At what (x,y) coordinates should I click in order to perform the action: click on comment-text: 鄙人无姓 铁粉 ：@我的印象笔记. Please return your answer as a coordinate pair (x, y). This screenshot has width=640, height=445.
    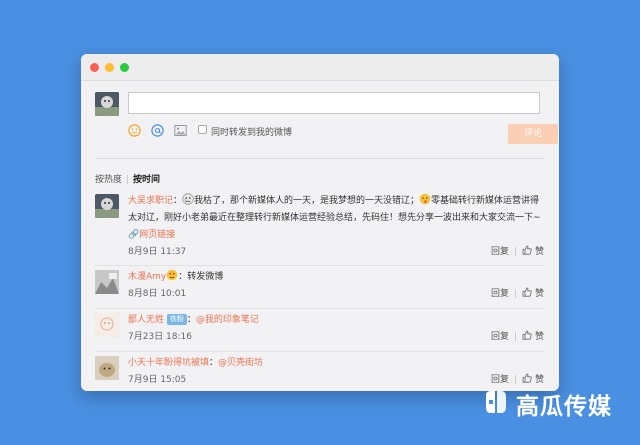
    Looking at the image, I should click on (336, 319).